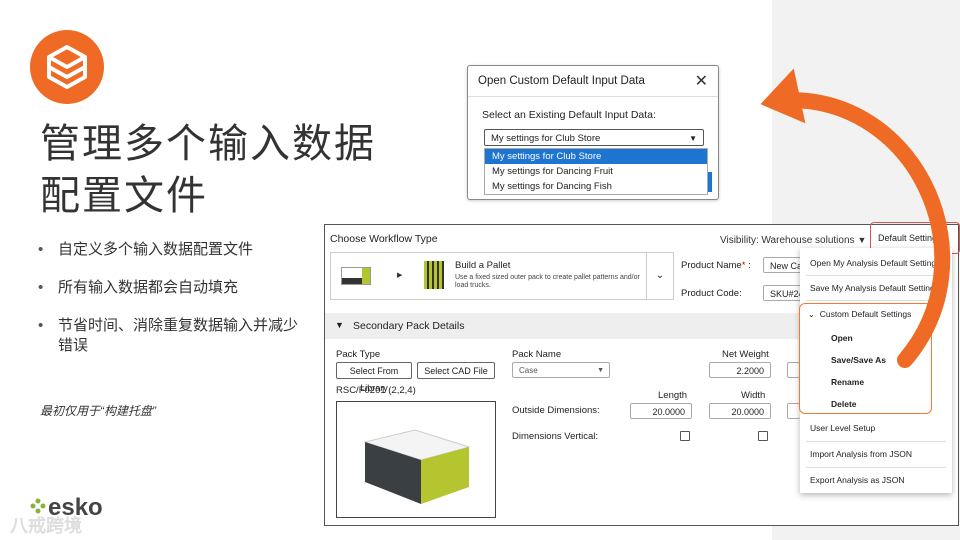  What do you see at coordinates (740, 411) in the screenshot?
I see `width-input: 20.0000` at bounding box center [740, 411].